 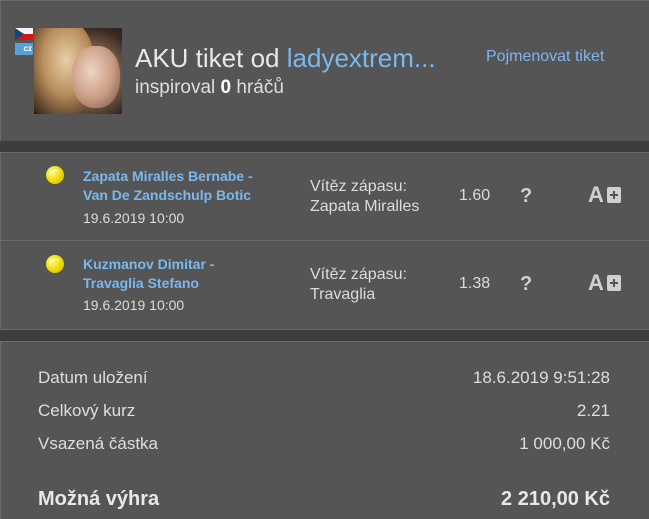 What do you see at coordinates (593, 410) in the screenshot?
I see `total-odds-value: 2.21` at bounding box center [593, 410].